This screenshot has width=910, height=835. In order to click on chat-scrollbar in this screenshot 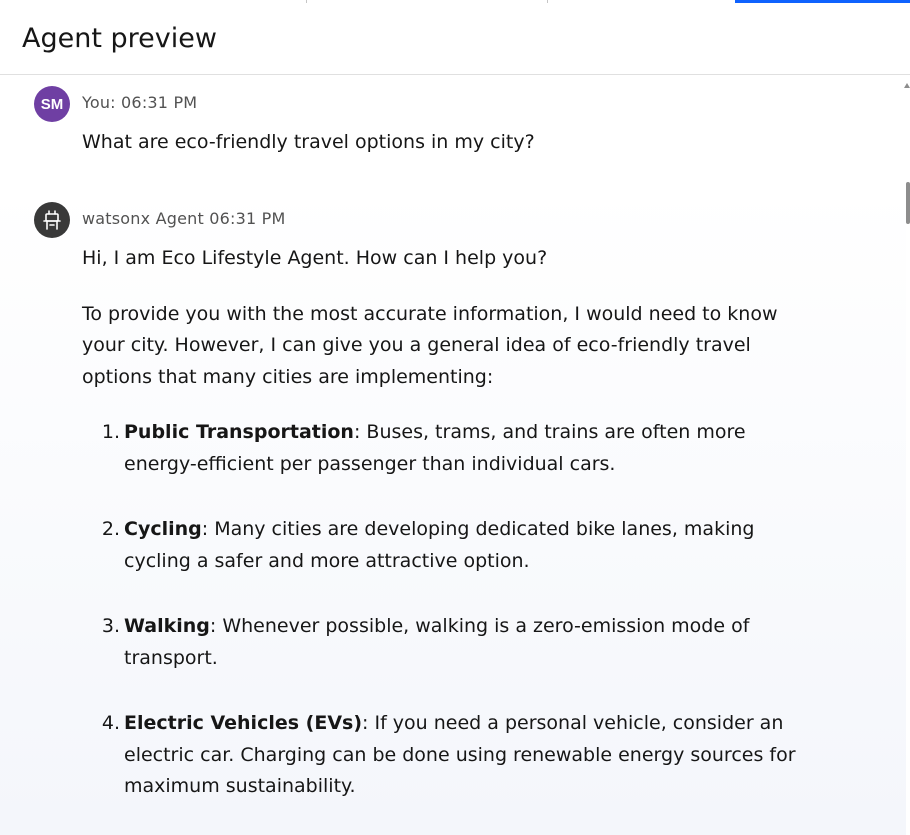, I will do `click(907, 455)`.